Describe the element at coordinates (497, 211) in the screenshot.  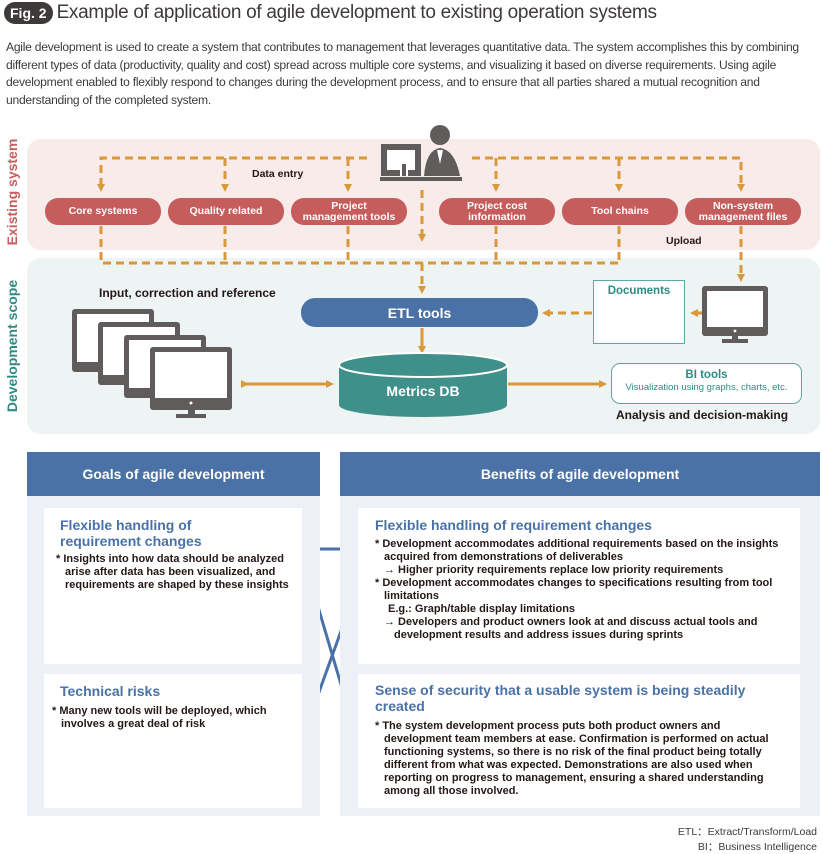
I see `system-project-cost-information: Project cost information` at that location.